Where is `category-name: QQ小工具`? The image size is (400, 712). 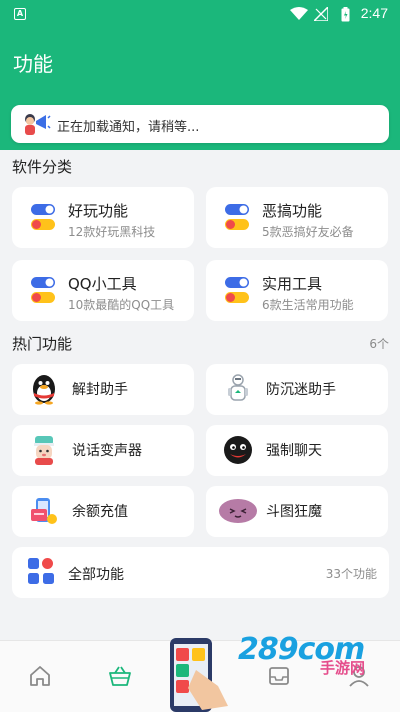 category-name: QQ小工具 is located at coordinates (102, 284).